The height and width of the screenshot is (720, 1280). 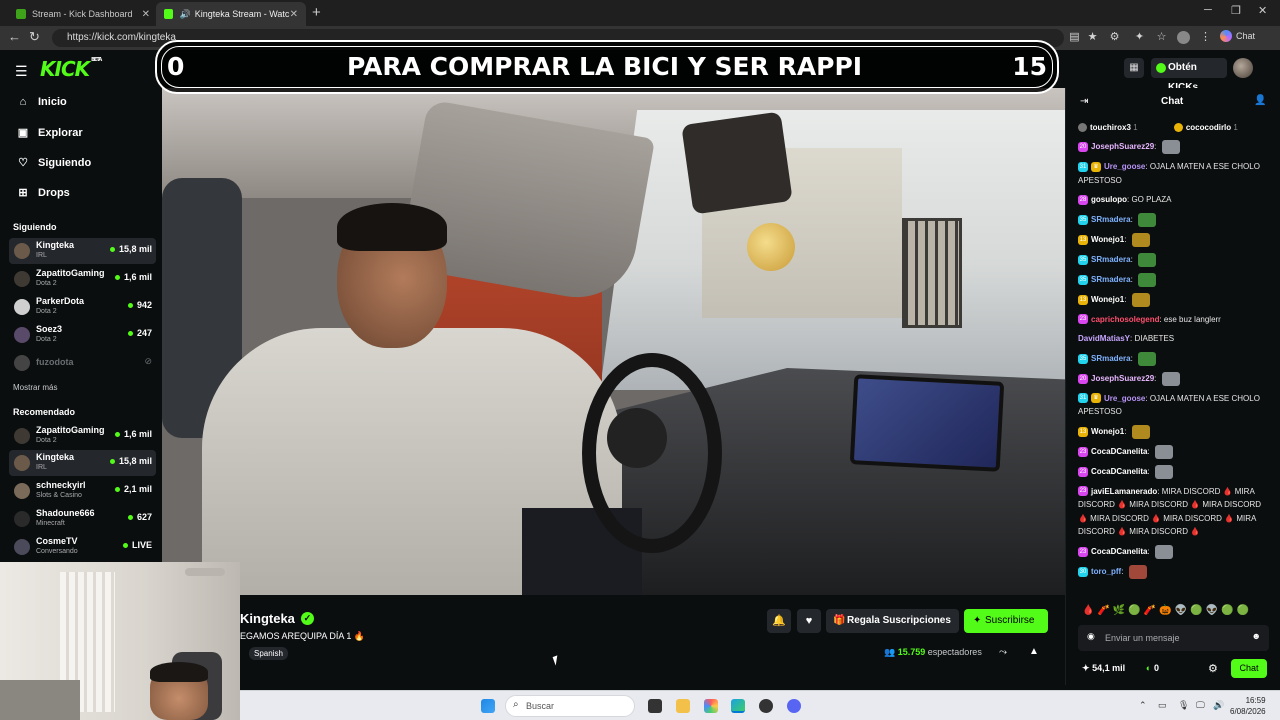 What do you see at coordinates (71, 69) in the screenshot?
I see `kick-logo: KICK BETA` at bounding box center [71, 69].